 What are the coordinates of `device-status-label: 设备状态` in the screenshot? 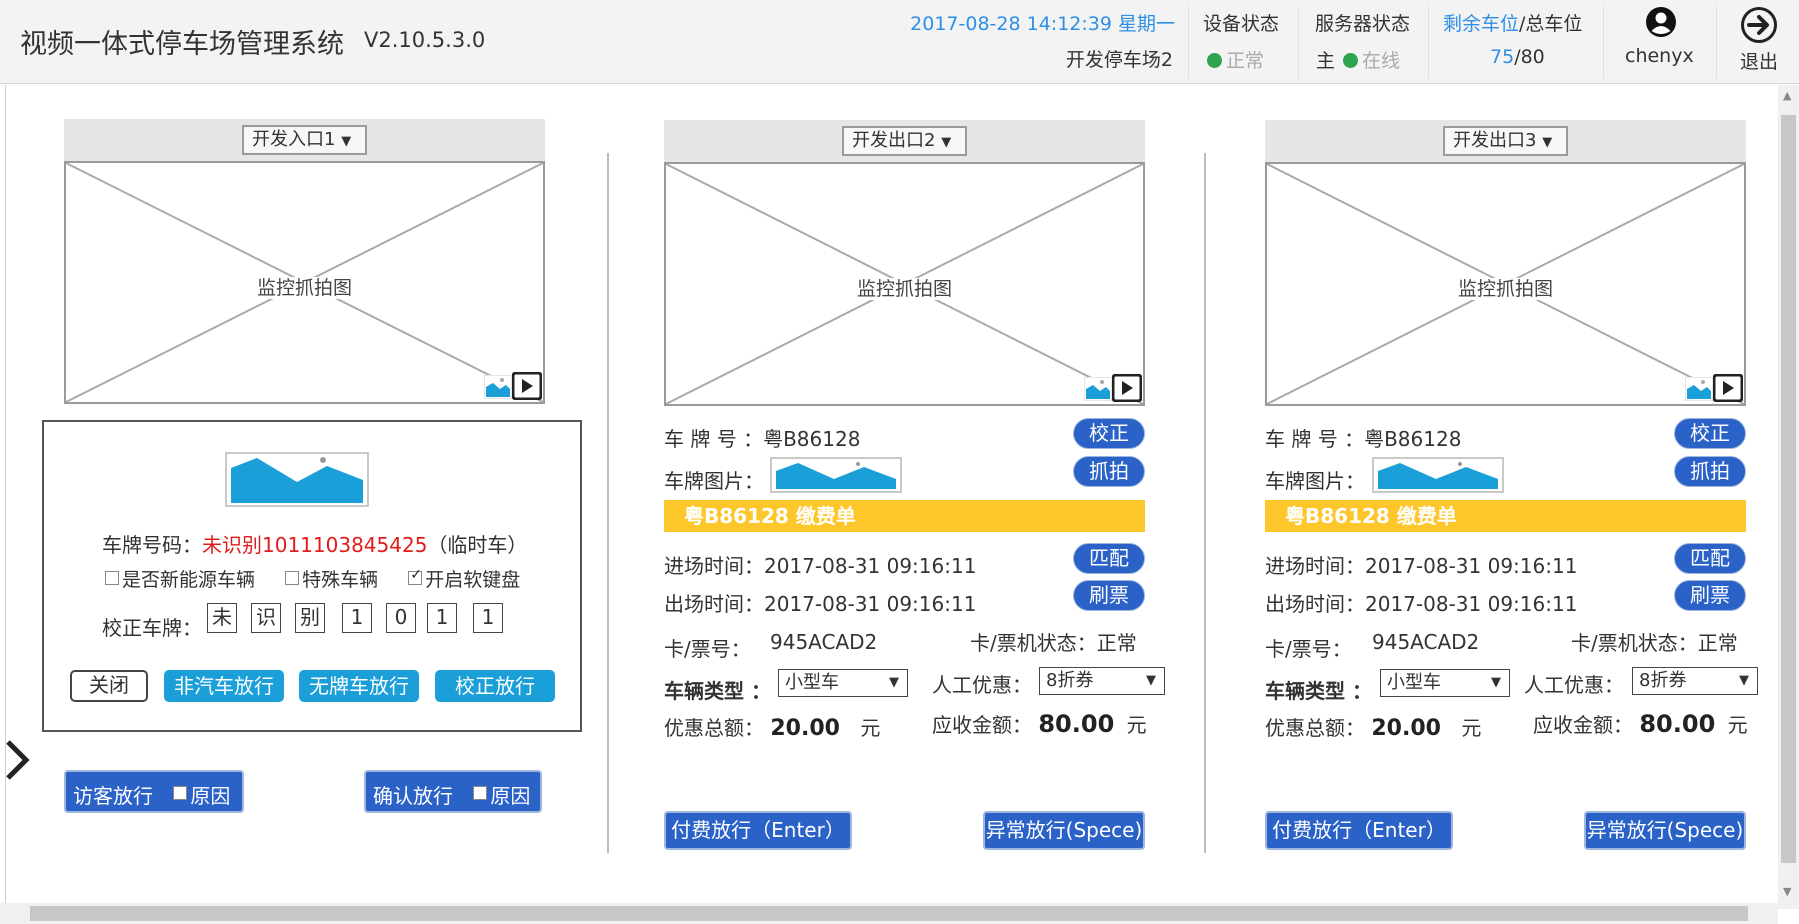 It's located at (1241, 24).